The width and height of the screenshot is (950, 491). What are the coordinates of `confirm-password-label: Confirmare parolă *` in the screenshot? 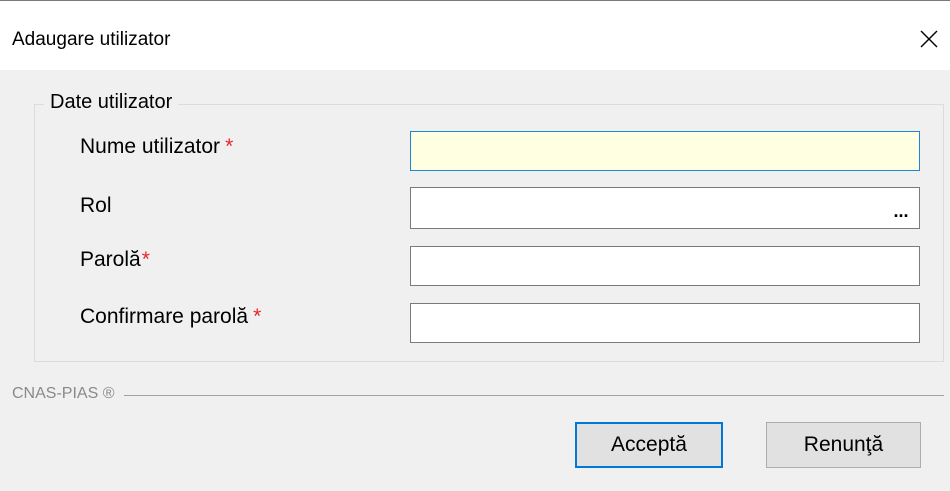 It's located at (171, 316).